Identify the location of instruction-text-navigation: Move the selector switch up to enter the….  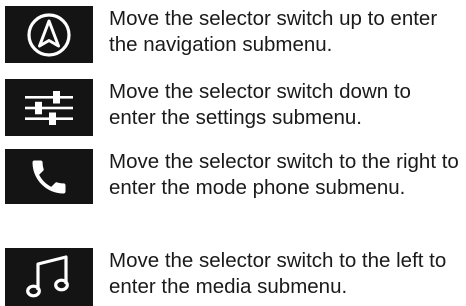
(273, 31).